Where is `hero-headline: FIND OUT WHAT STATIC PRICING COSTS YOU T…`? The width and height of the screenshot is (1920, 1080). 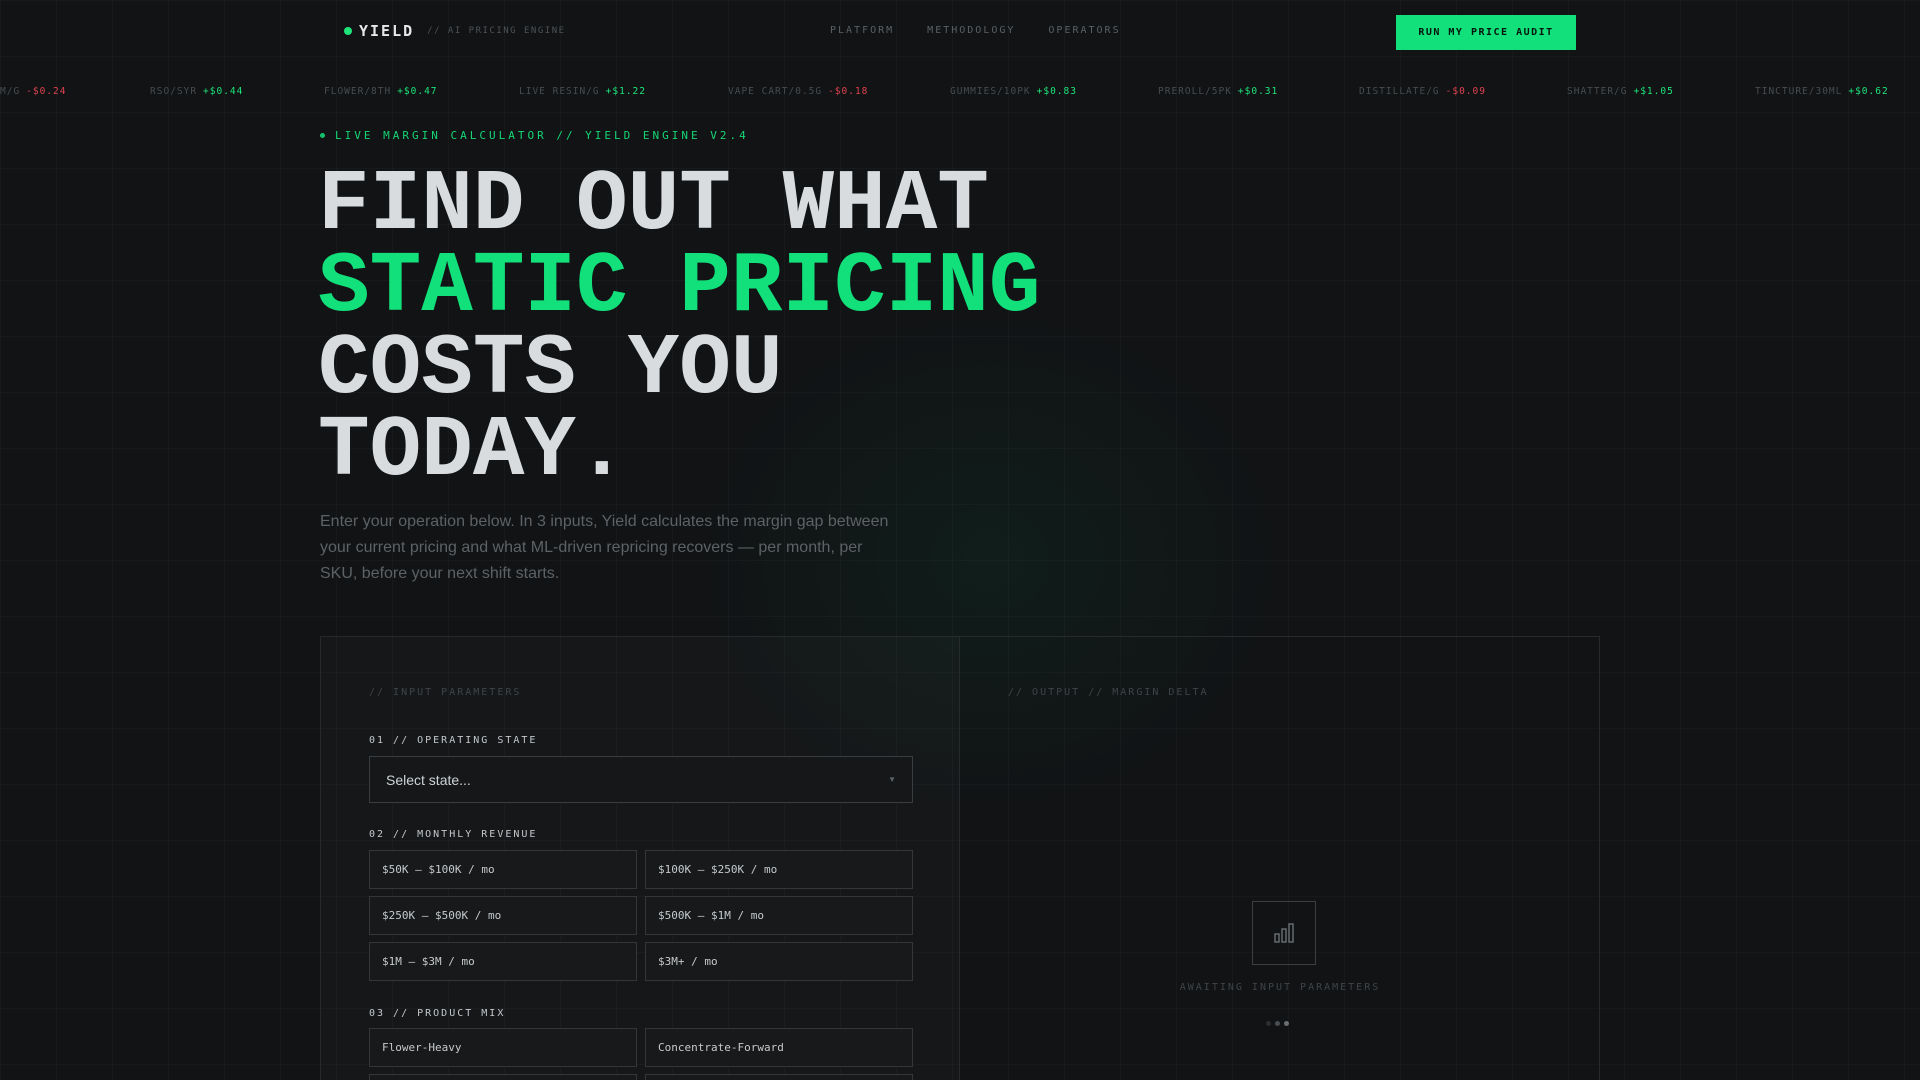
hero-headline: FIND OUT WHAT STATIC PRICING COSTS YOU T… is located at coordinates (679, 328).